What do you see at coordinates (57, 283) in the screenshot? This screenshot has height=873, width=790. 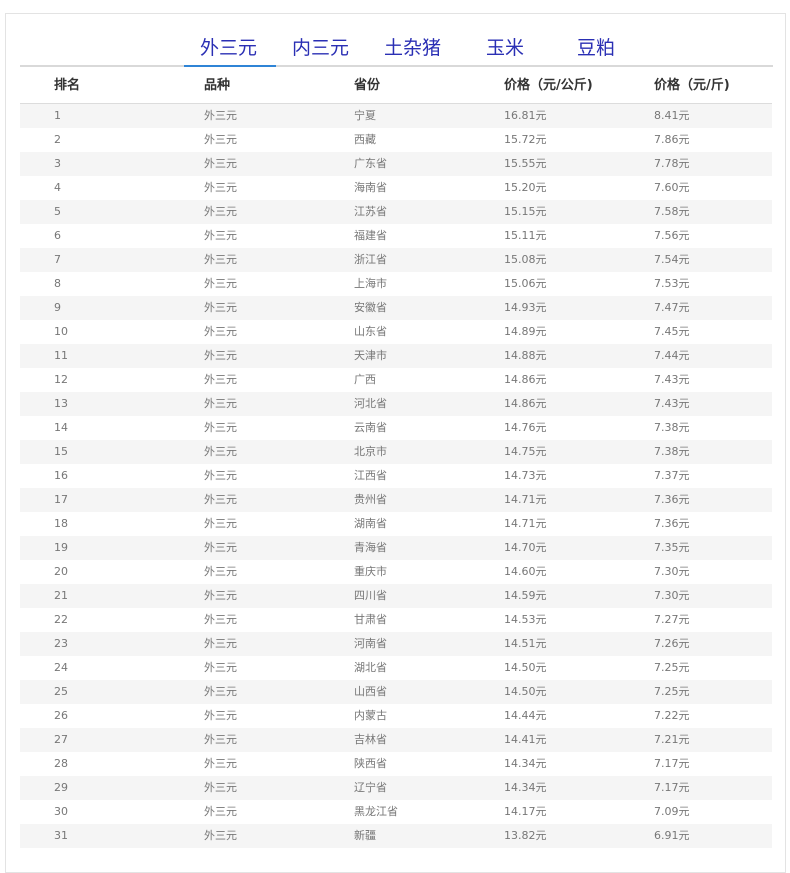 I see `rank-cell: 8` at bounding box center [57, 283].